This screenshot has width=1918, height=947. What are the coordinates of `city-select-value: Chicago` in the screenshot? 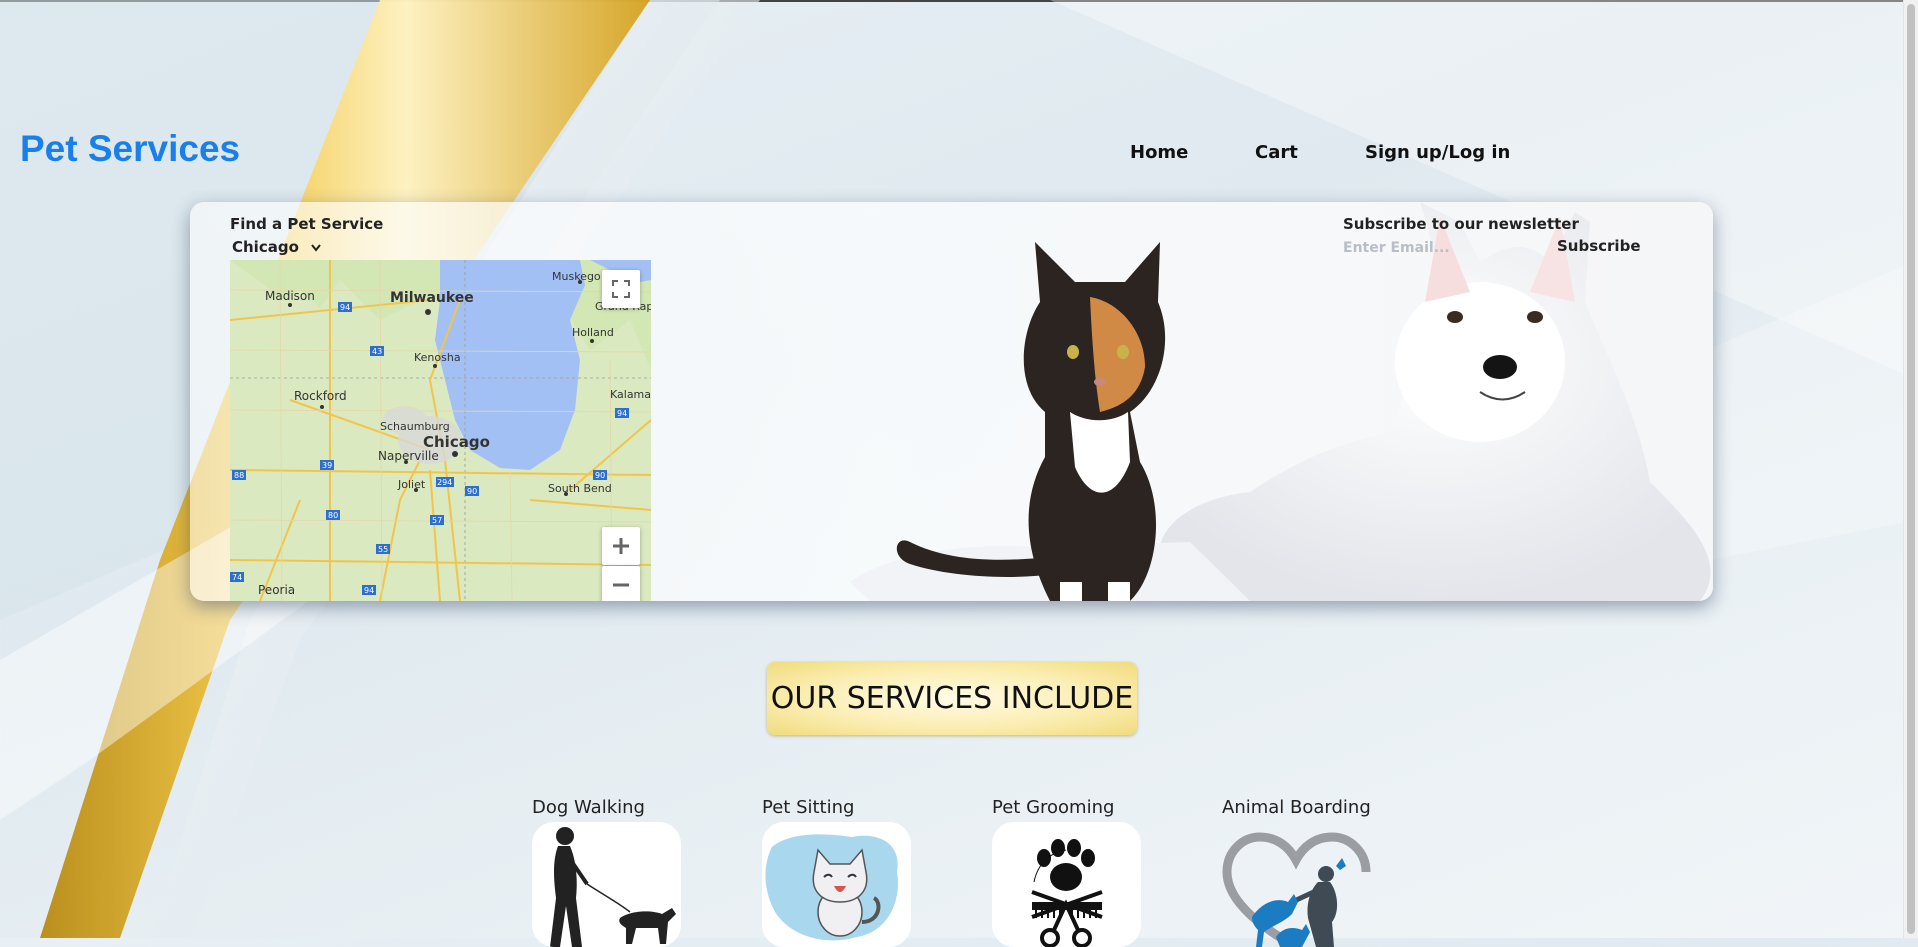 It's located at (265, 247).